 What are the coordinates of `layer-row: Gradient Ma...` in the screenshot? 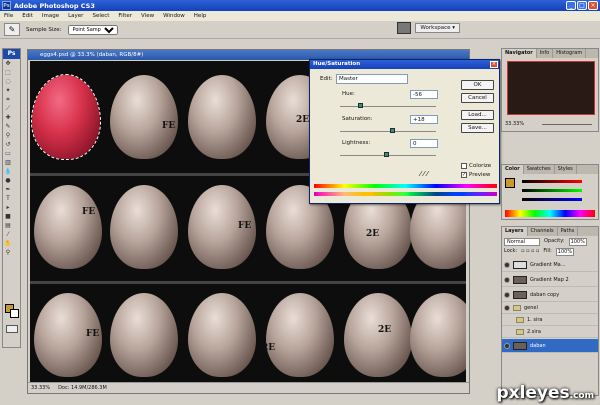 It's located at (550, 265).